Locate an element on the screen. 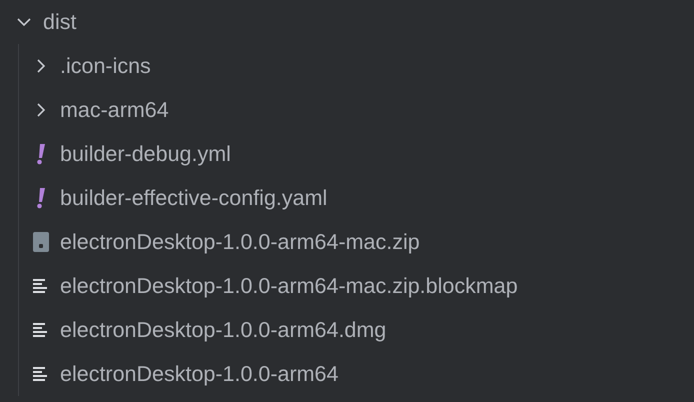 The width and height of the screenshot is (694, 402). folder-name: dist is located at coordinates (59, 22).